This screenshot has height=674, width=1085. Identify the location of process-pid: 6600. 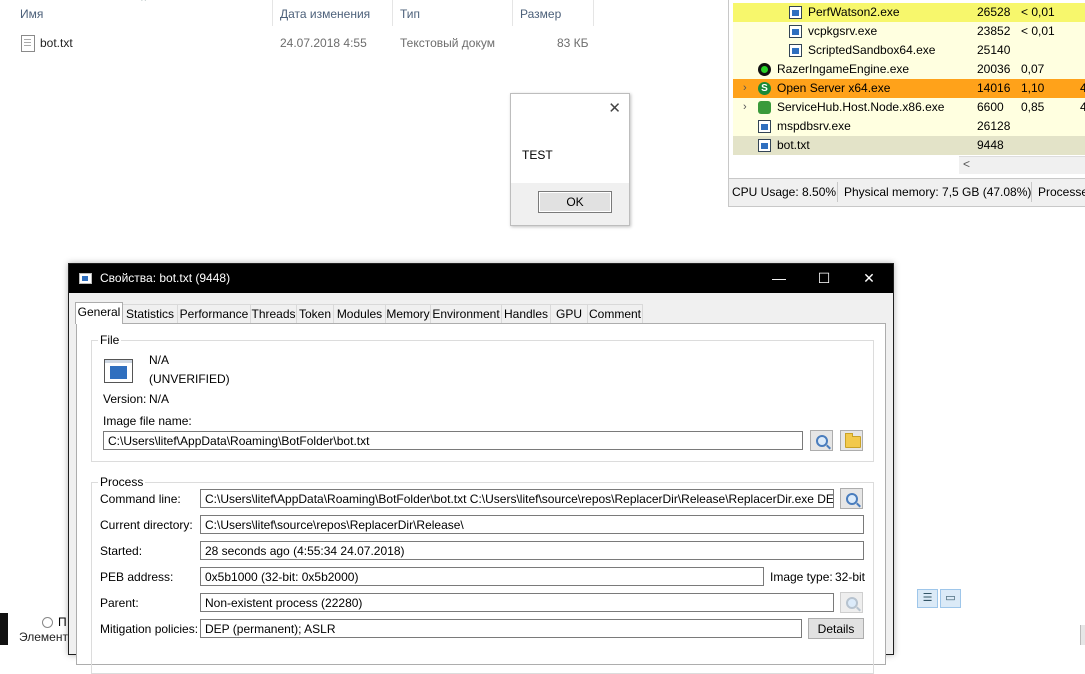
(990, 107).